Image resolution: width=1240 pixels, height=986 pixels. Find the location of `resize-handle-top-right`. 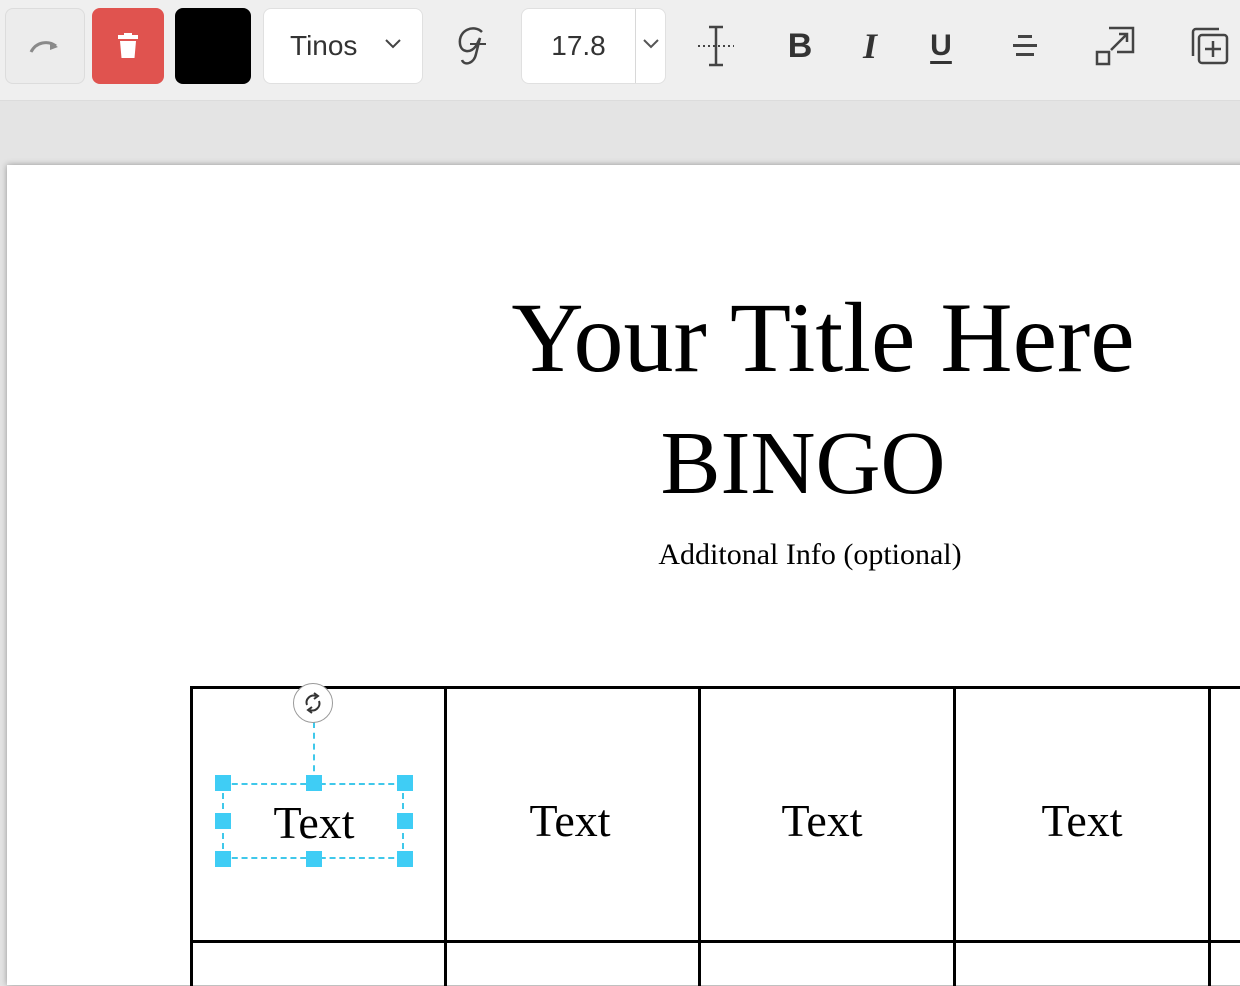

resize-handle-top-right is located at coordinates (405, 783).